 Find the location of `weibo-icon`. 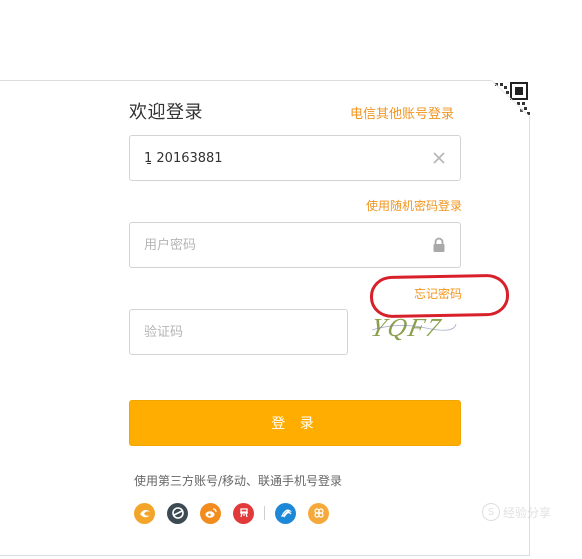

weibo-icon is located at coordinates (210, 513).